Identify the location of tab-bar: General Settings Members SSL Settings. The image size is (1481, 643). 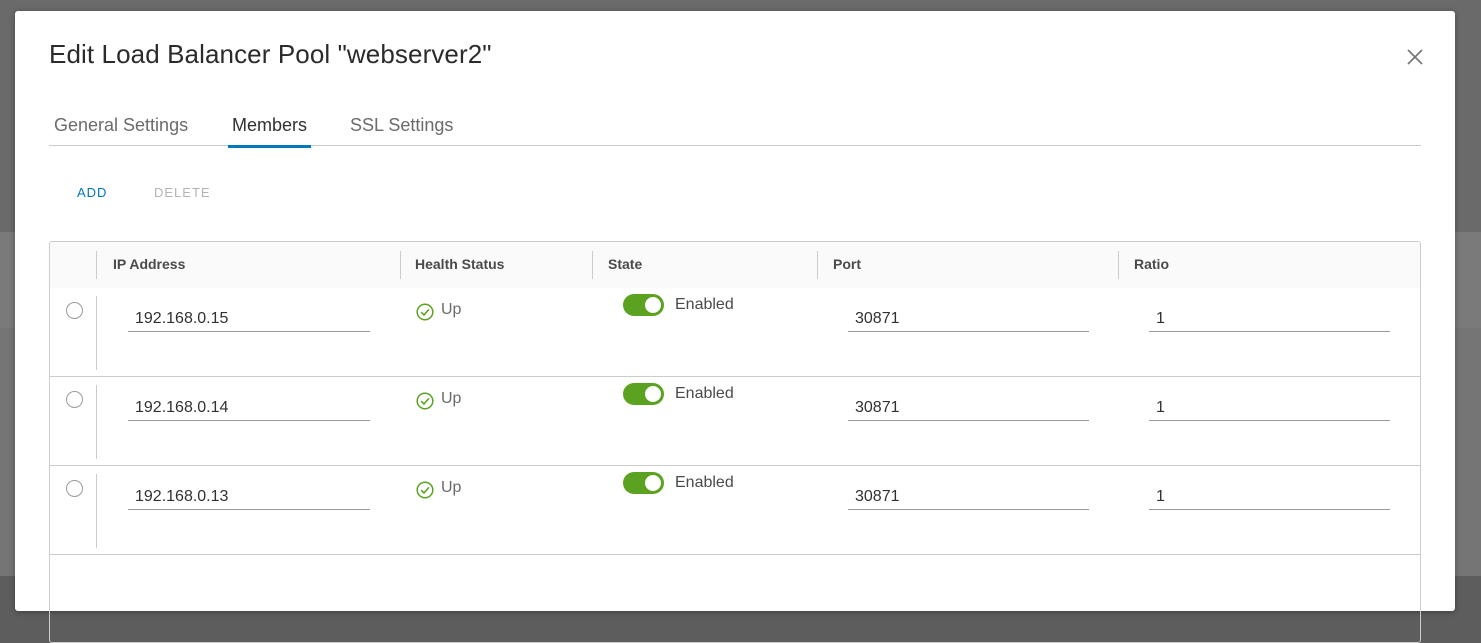
(735, 123).